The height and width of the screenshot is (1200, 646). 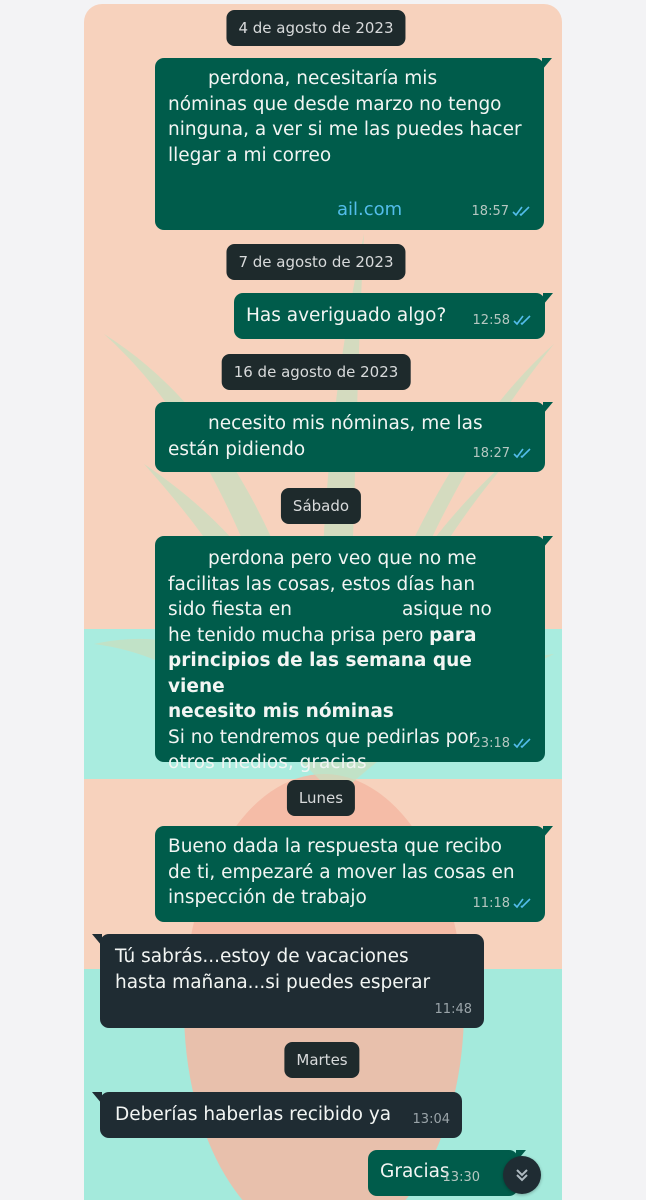 What do you see at coordinates (503, 904) in the screenshot?
I see `message-time: 11:18` at bounding box center [503, 904].